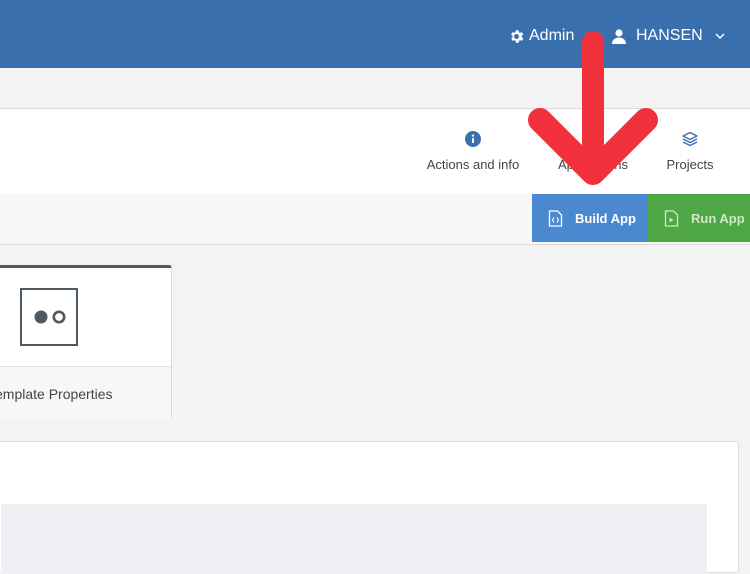 This screenshot has height=574, width=750. Describe the element at coordinates (593, 151) in the screenshot. I see `nav-applications: Applications` at that location.